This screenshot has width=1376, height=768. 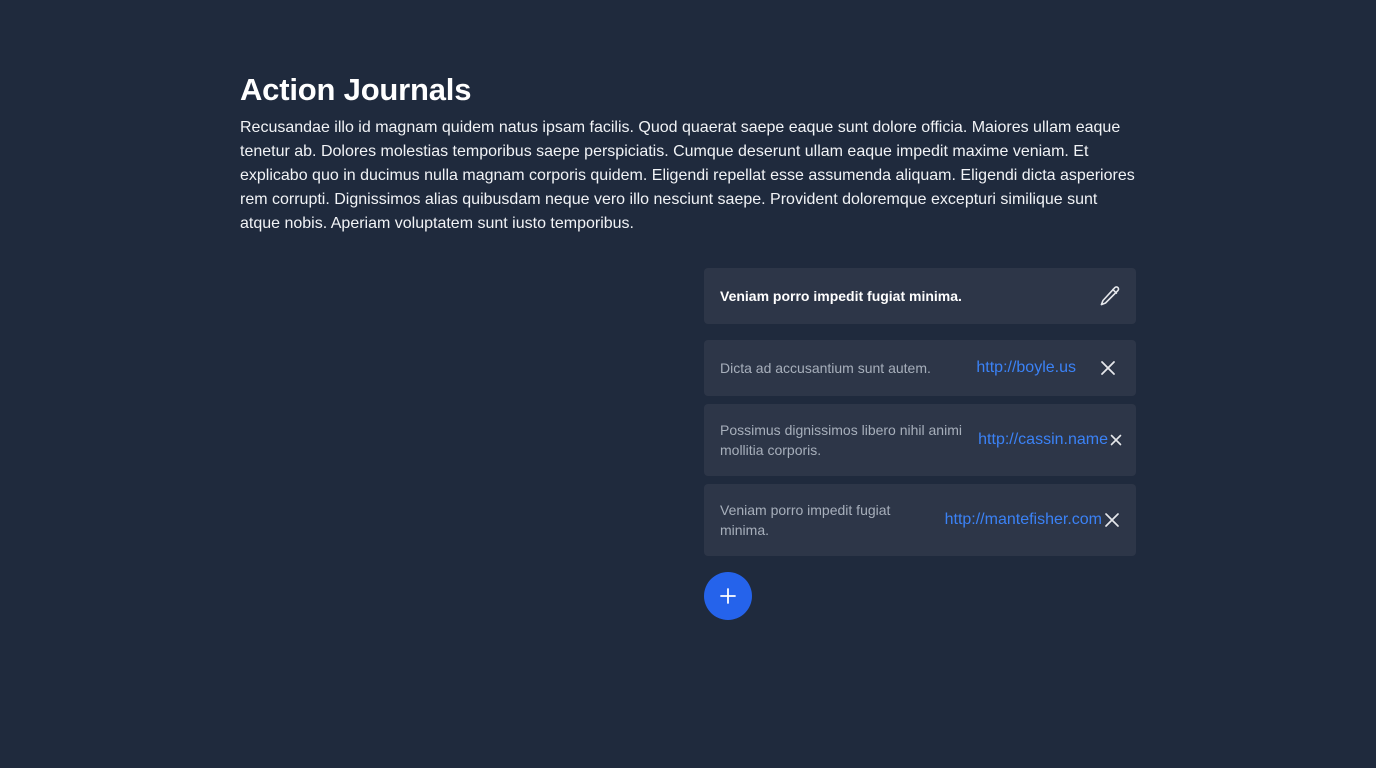 I want to click on pencil-icon, so click(x=1110, y=296).